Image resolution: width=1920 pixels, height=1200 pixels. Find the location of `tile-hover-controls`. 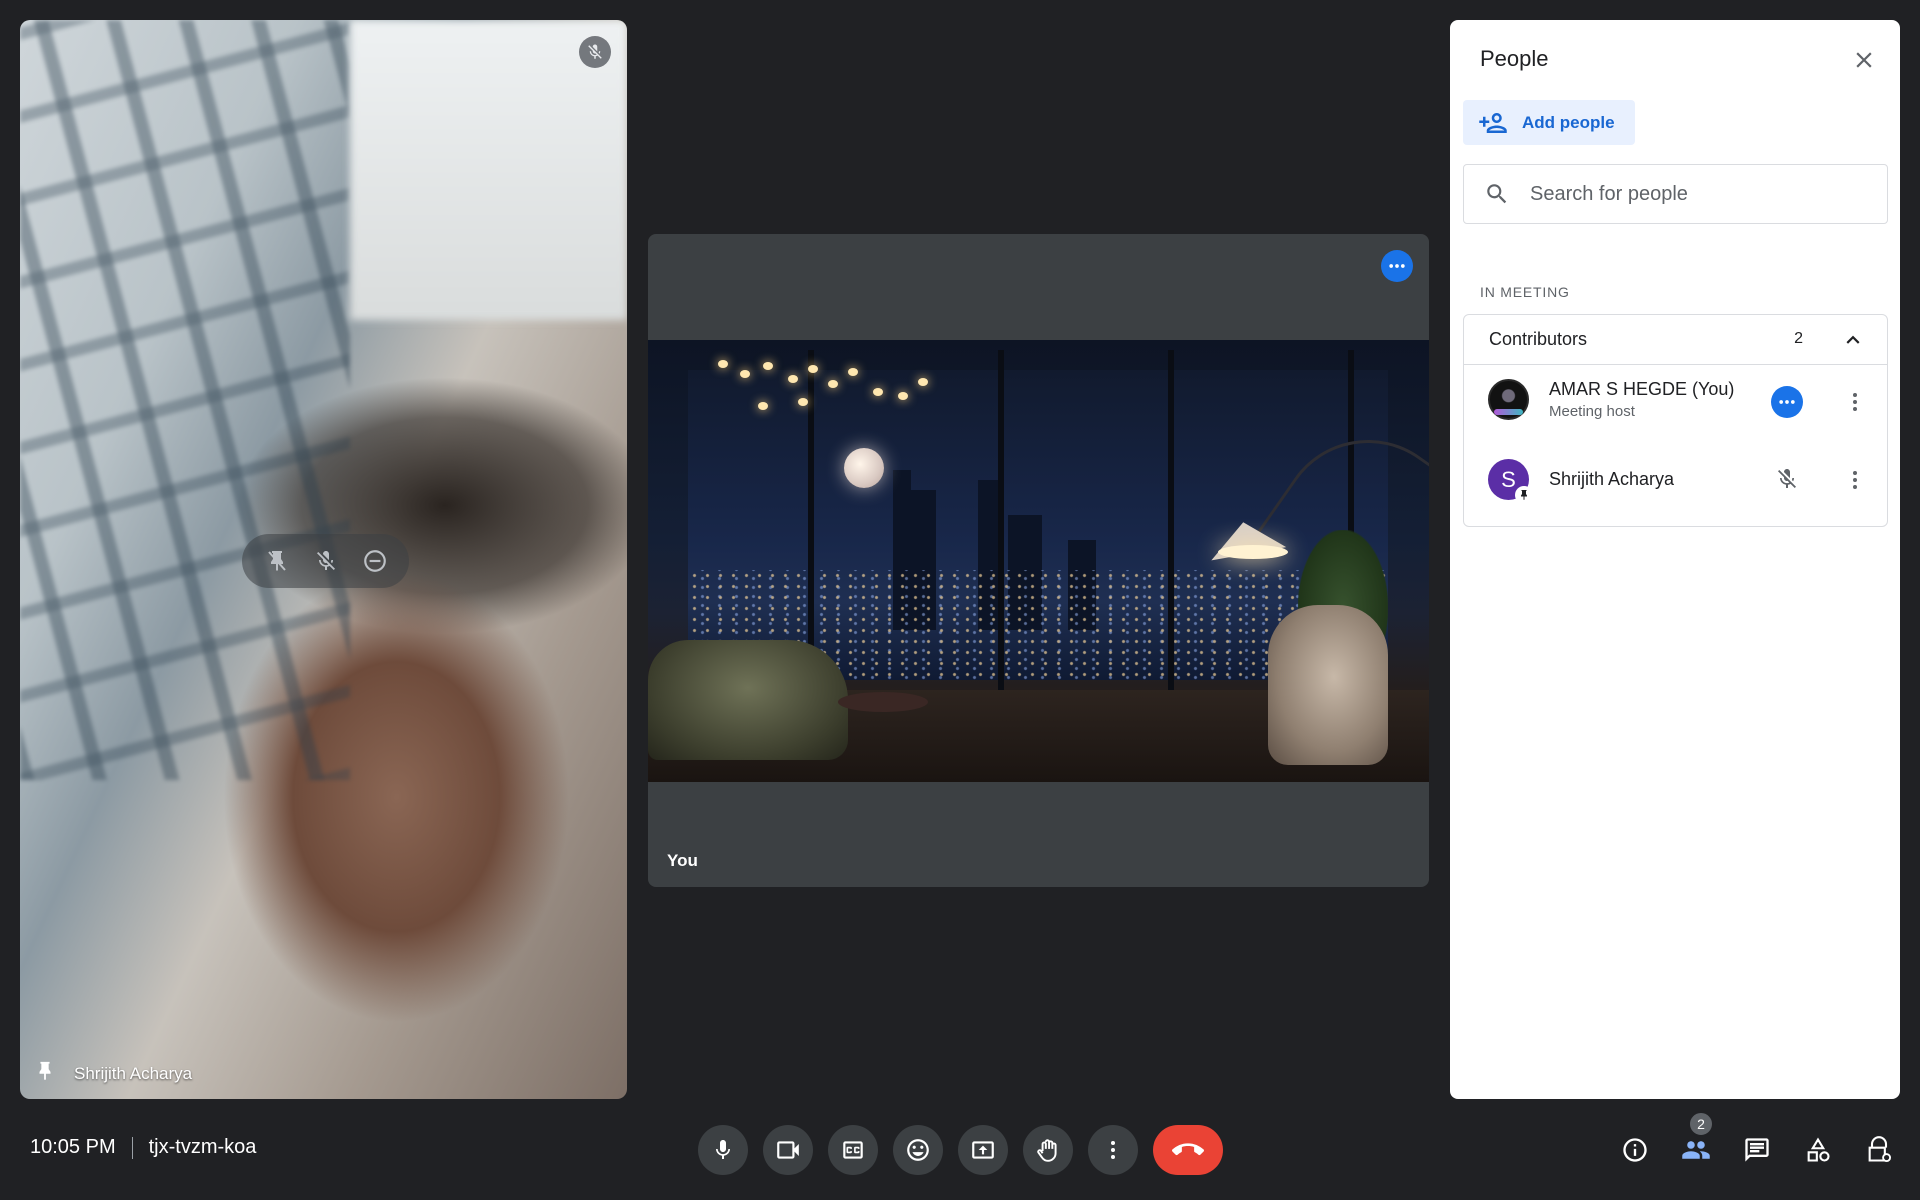

tile-hover-controls is located at coordinates (325, 561).